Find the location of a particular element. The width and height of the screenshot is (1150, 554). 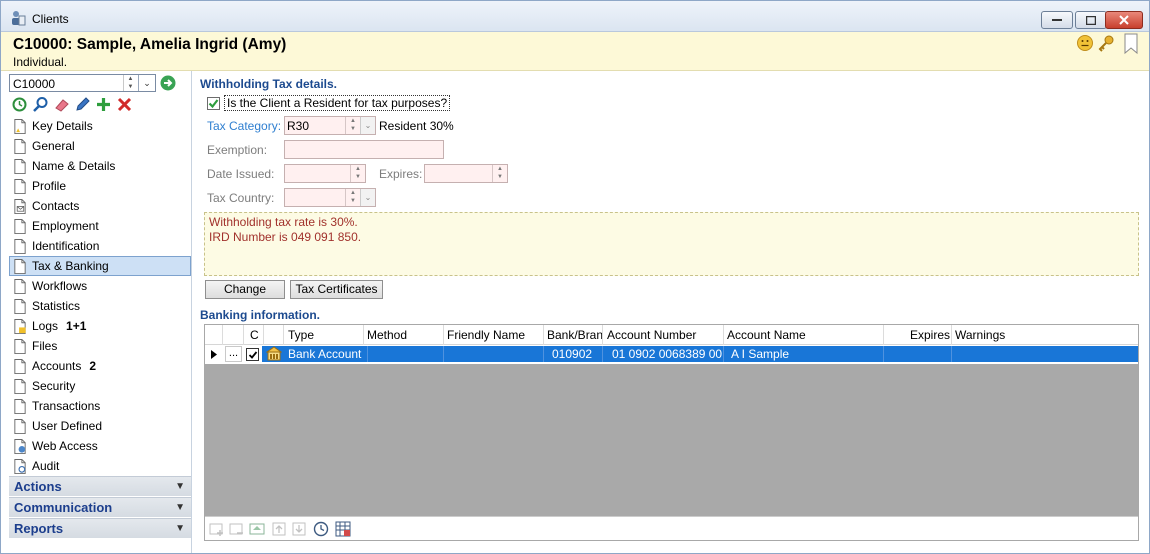

sidebar-toolbar is located at coordinates (72, 105).